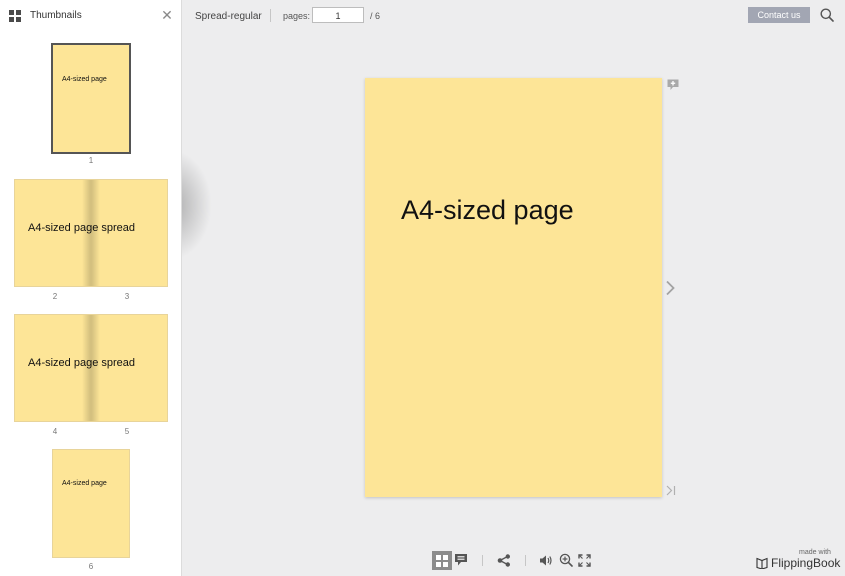 The width and height of the screenshot is (845, 576). Describe the element at coordinates (55, 431) in the screenshot. I see `thumbnail-number: 4` at that location.